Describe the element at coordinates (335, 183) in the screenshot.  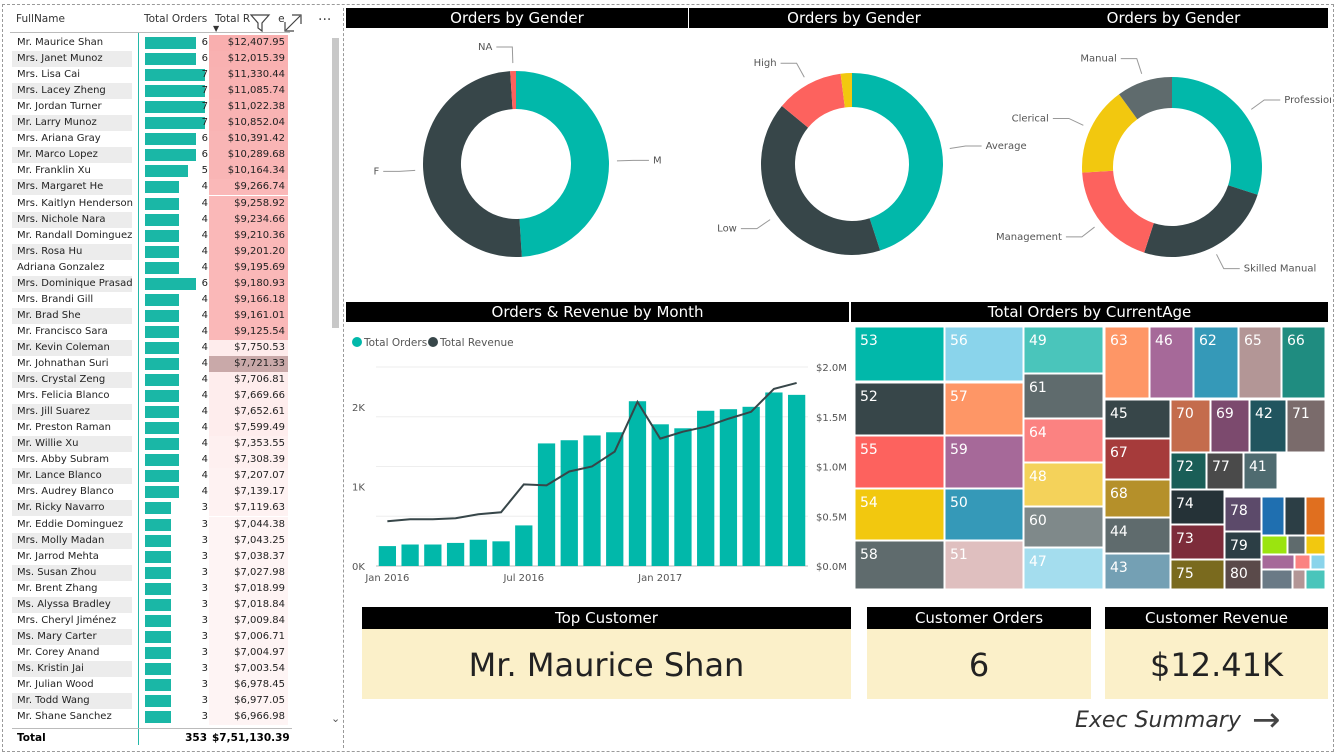
I see `scrollbar-thumb` at that location.